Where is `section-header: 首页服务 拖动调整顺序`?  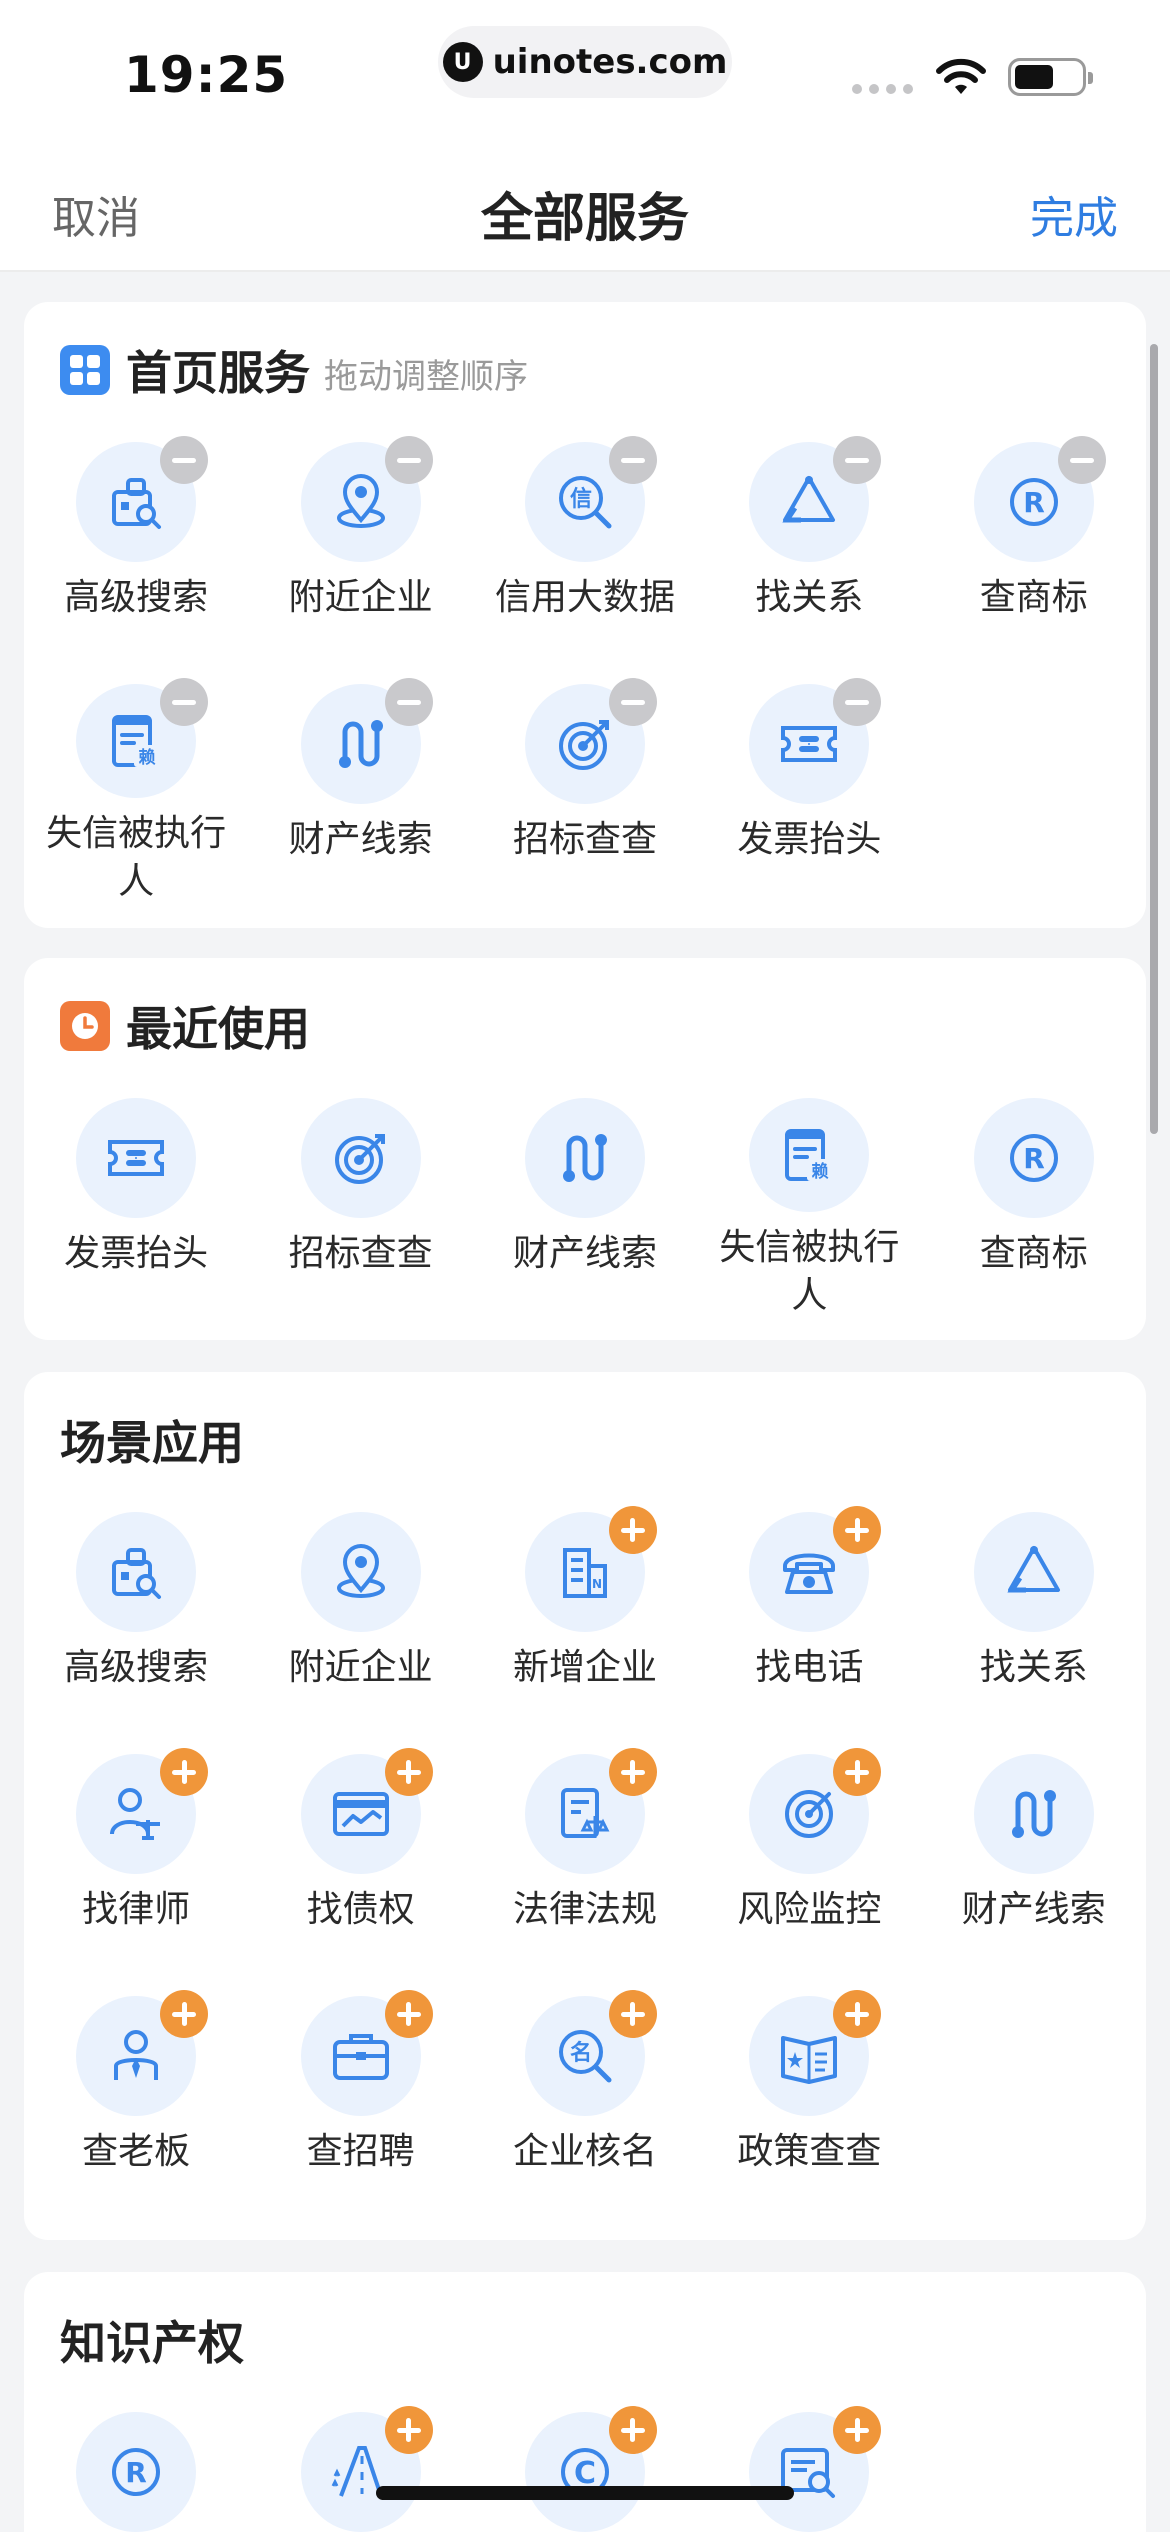
section-header: 首页服务 拖动调整顺序 is located at coordinates (294, 370).